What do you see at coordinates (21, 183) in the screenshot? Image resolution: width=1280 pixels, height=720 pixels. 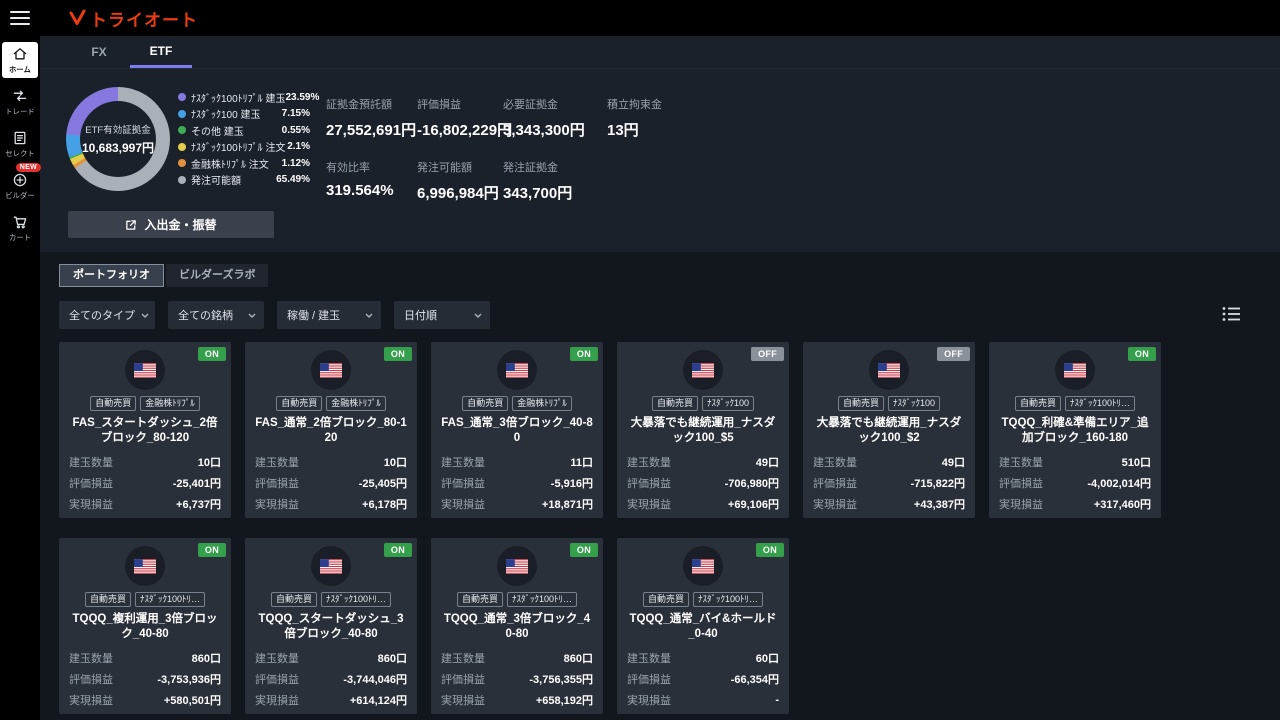 I see `sidebar-item-builder: NEW ビルダー` at bounding box center [21, 183].